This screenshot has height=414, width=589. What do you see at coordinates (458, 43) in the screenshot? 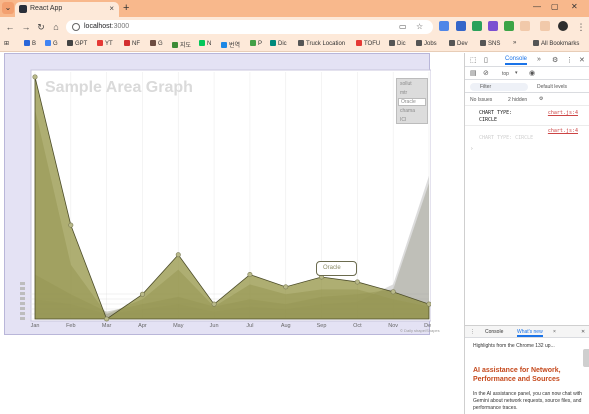
I see `bookmark-folder: Dev` at bounding box center [458, 43].